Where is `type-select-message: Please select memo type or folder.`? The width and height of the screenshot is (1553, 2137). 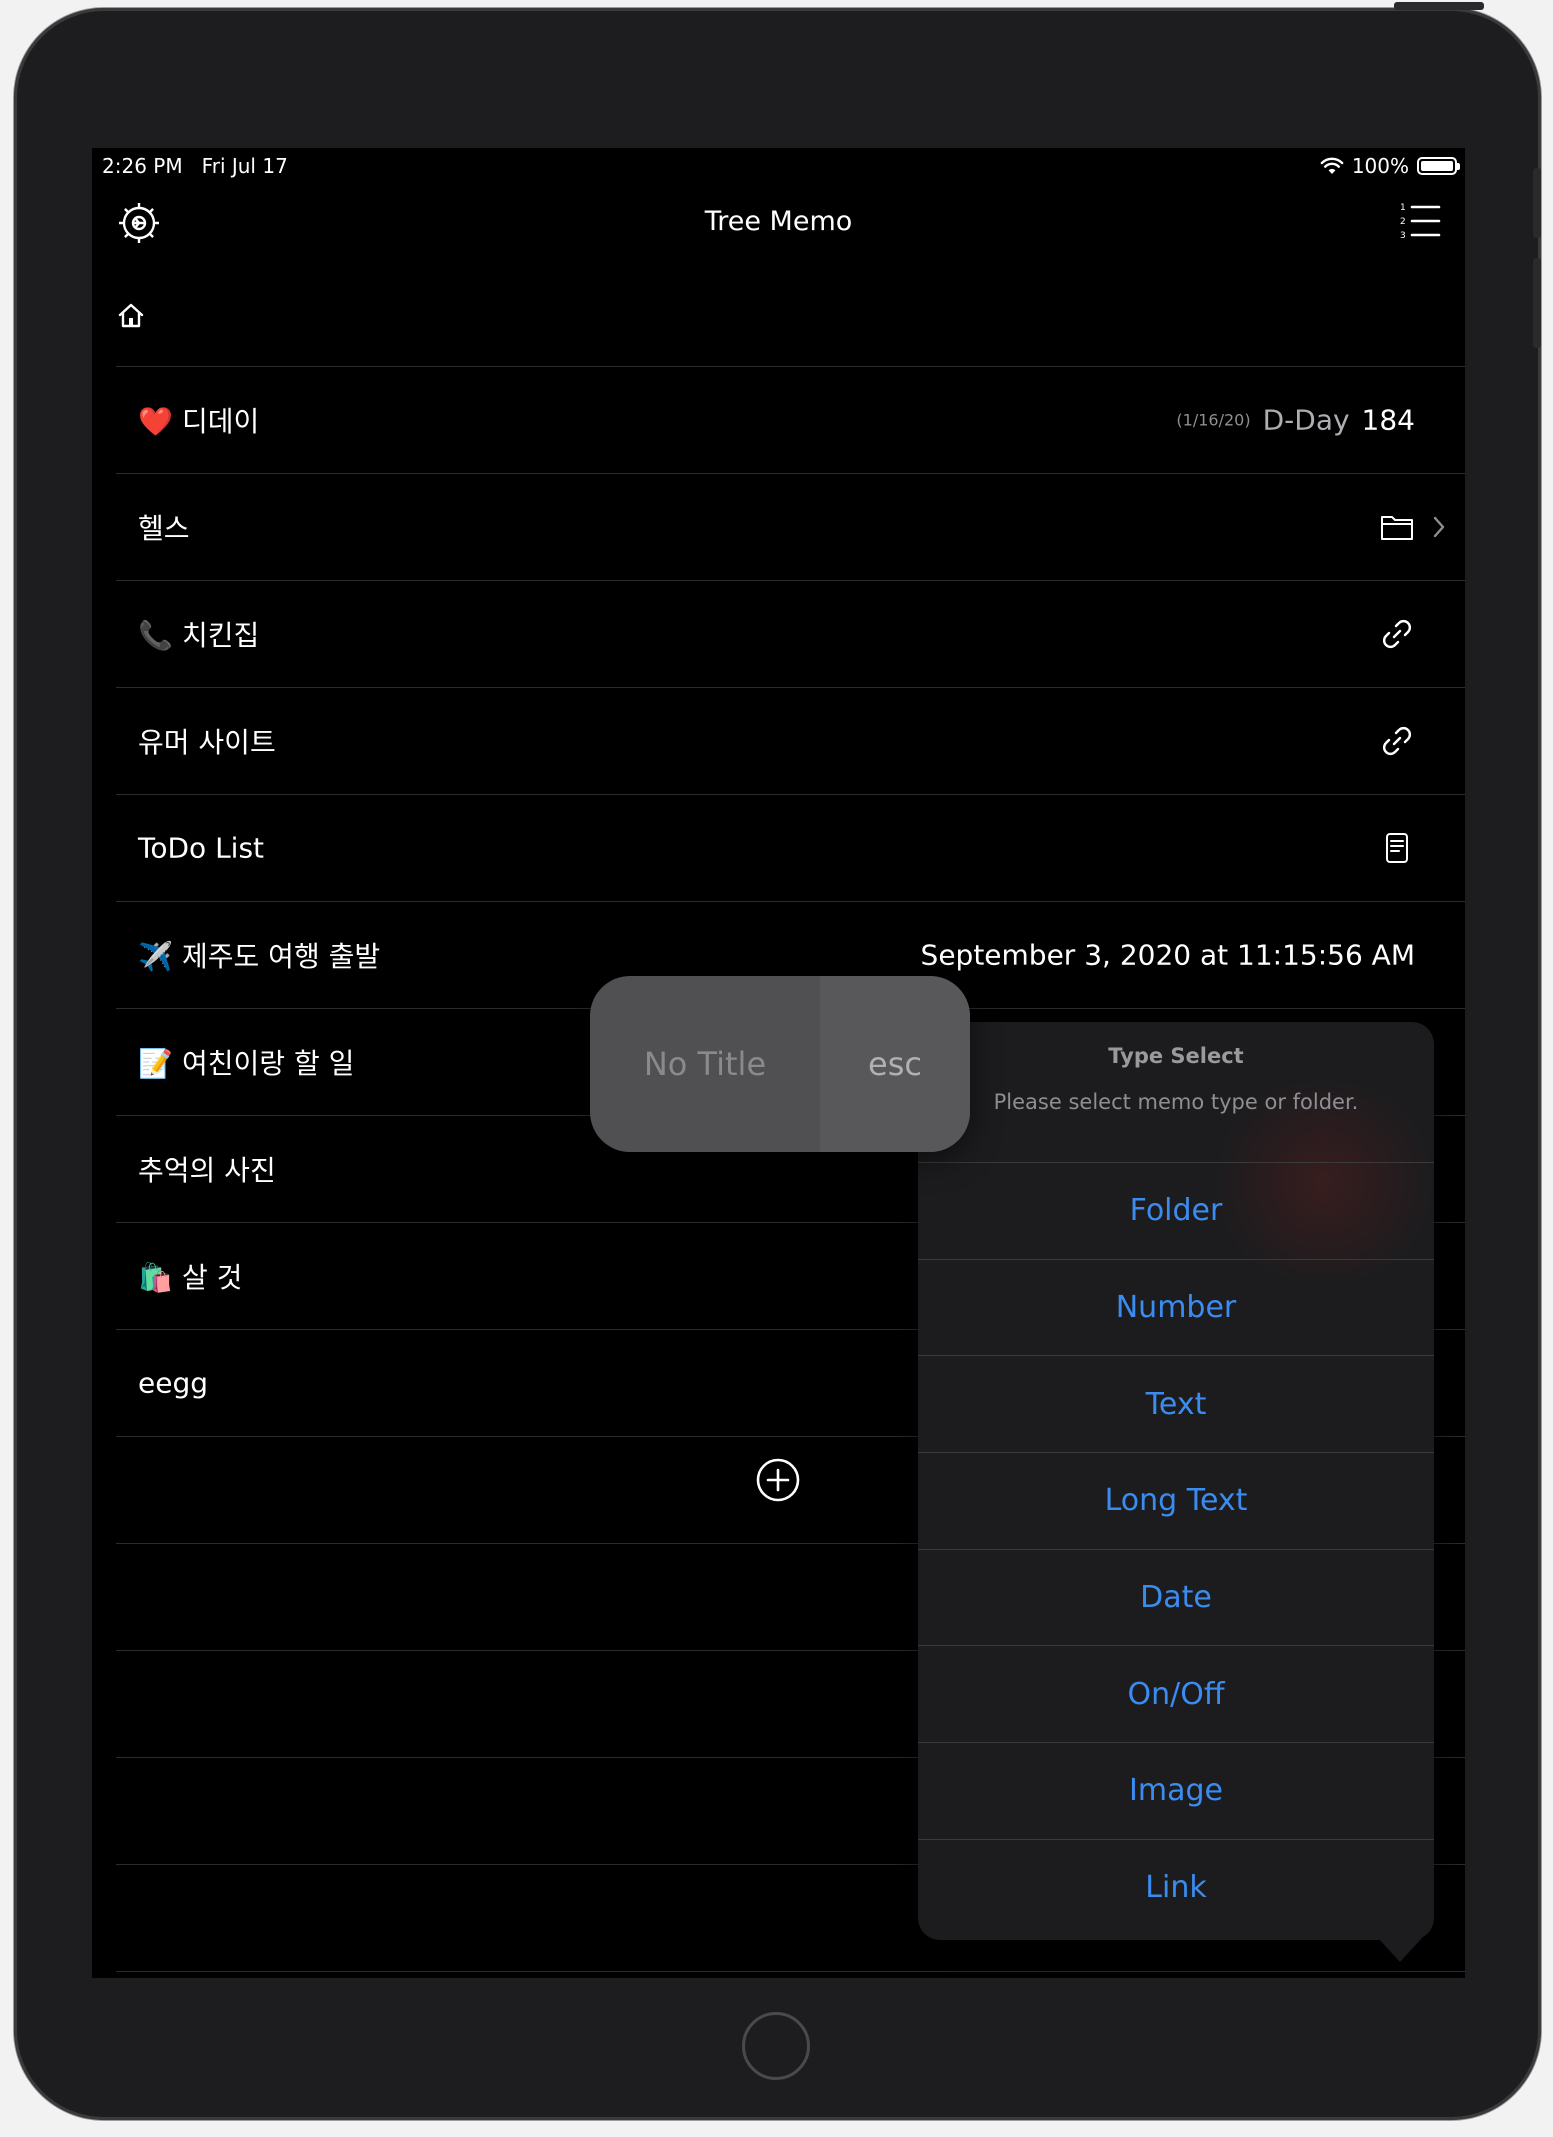
type-select-message: Please select memo type or folder. is located at coordinates (1176, 1102).